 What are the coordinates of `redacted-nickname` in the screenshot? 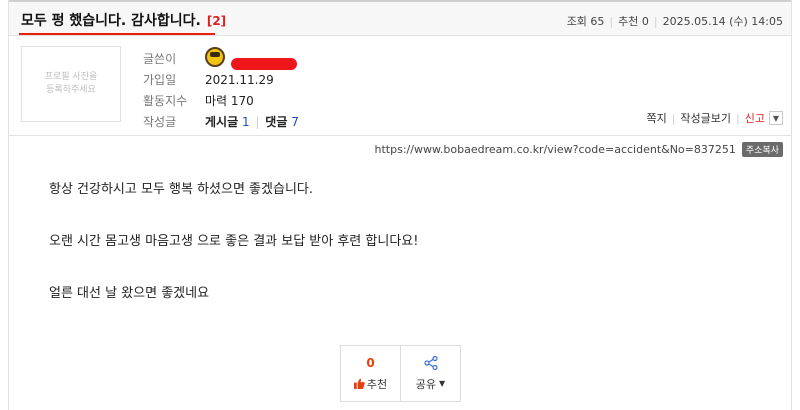 It's located at (263, 63).